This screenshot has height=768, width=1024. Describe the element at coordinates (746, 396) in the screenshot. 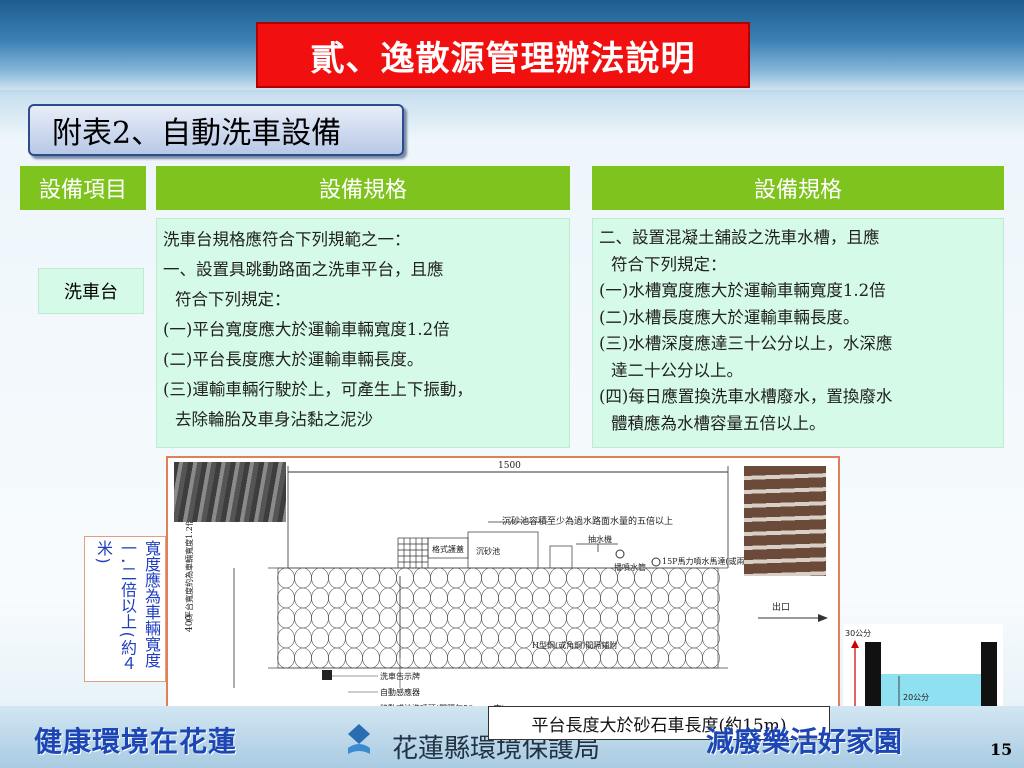

I see `spec-line: (四)每日應置換洗車水槽廢水，置換廢水` at that location.